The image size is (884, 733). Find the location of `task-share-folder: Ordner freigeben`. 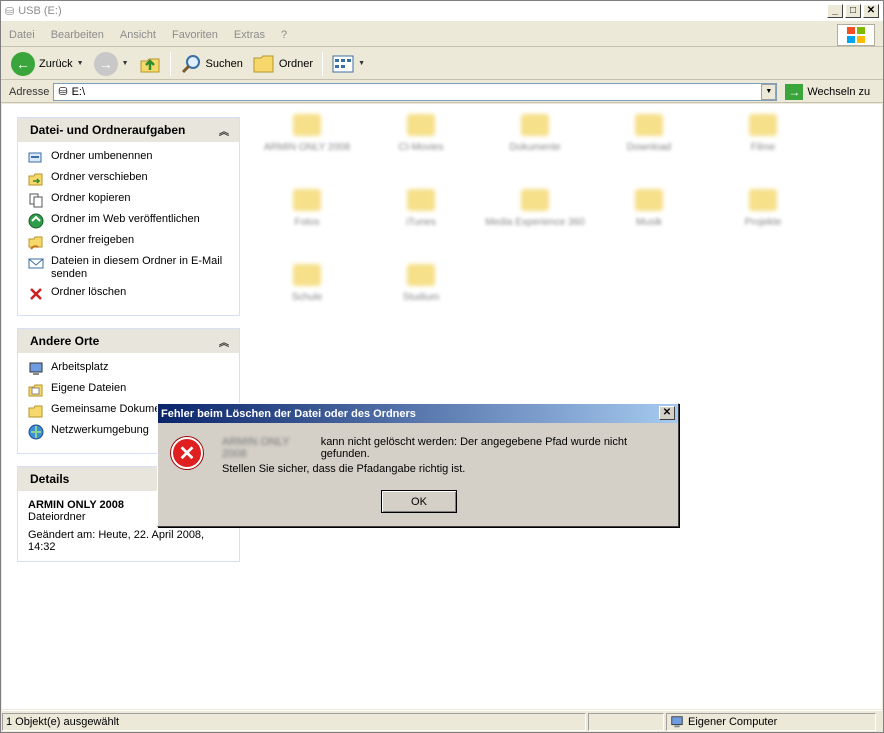

task-share-folder: Ordner freigeben is located at coordinates (128, 242).